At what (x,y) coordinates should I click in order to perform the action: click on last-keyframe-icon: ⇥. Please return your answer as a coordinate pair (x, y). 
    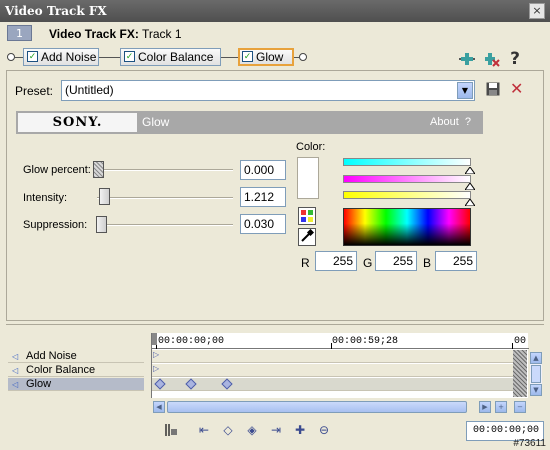
    Looking at the image, I should click on (276, 430).